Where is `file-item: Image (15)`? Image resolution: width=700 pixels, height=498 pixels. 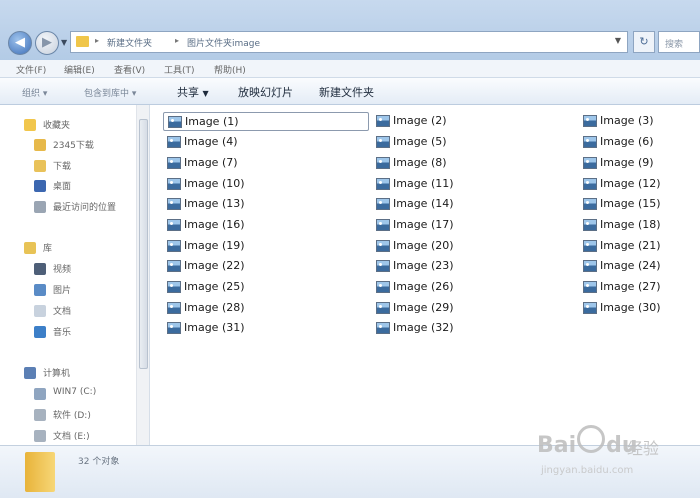 file-item: Image (15) is located at coordinates (638, 204).